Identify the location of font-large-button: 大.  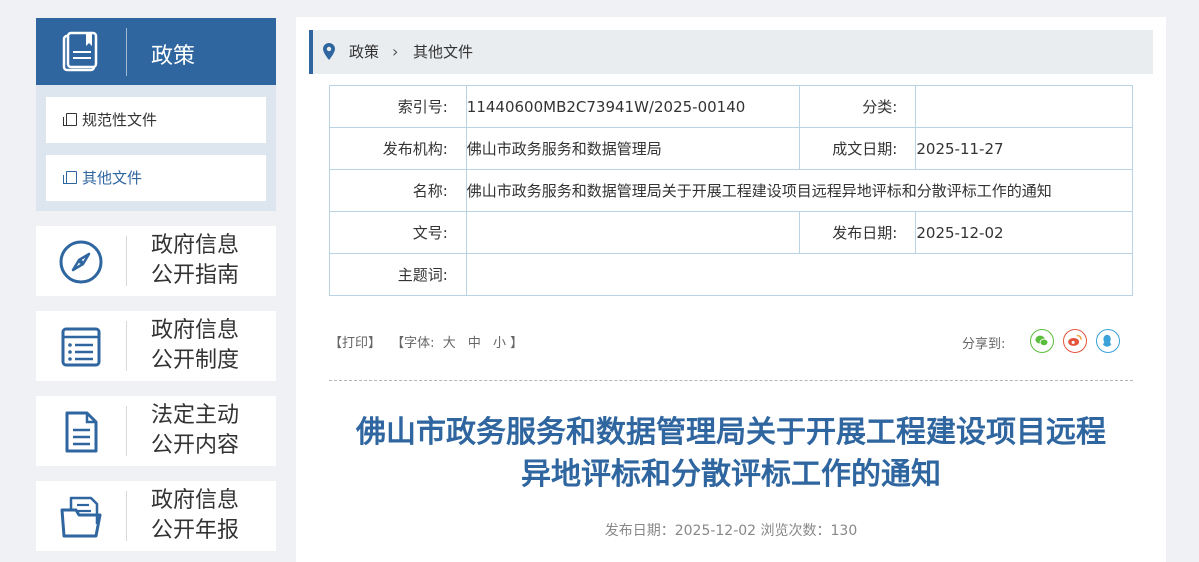
(449, 343).